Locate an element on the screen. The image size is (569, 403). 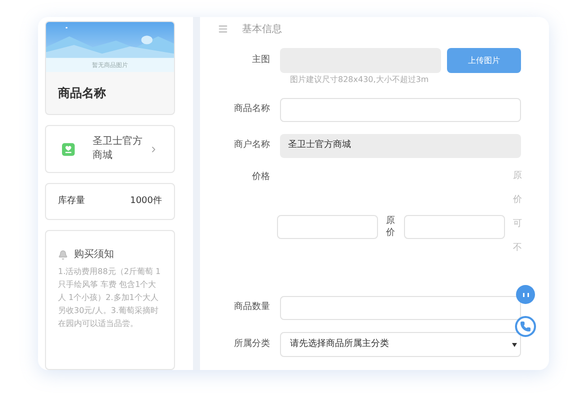
phone-icon is located at coordinates (525, 326).